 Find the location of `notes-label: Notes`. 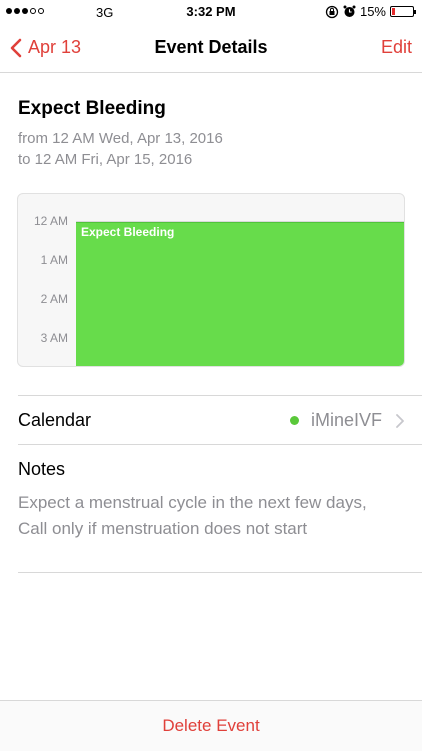

notes-label: Notes is located at coordinates (42, 469).